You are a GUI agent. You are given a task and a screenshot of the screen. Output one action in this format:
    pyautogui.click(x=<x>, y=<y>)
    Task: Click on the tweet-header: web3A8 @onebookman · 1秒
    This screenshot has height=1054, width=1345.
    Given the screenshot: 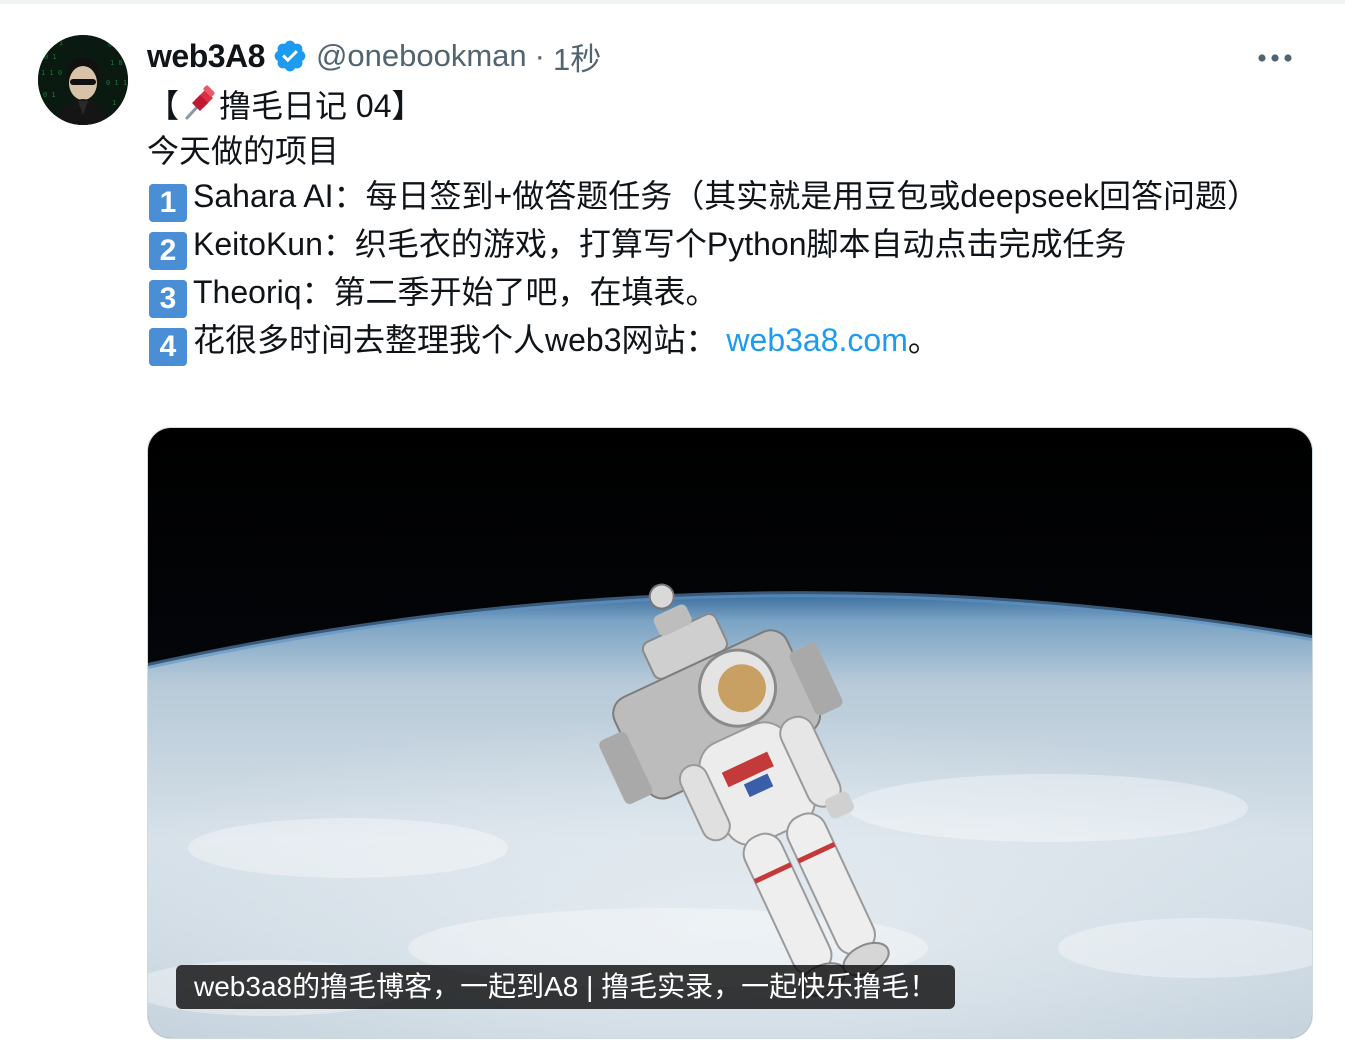 What is the action you would take?
    pyautogui.click(x=374, y=56)
    